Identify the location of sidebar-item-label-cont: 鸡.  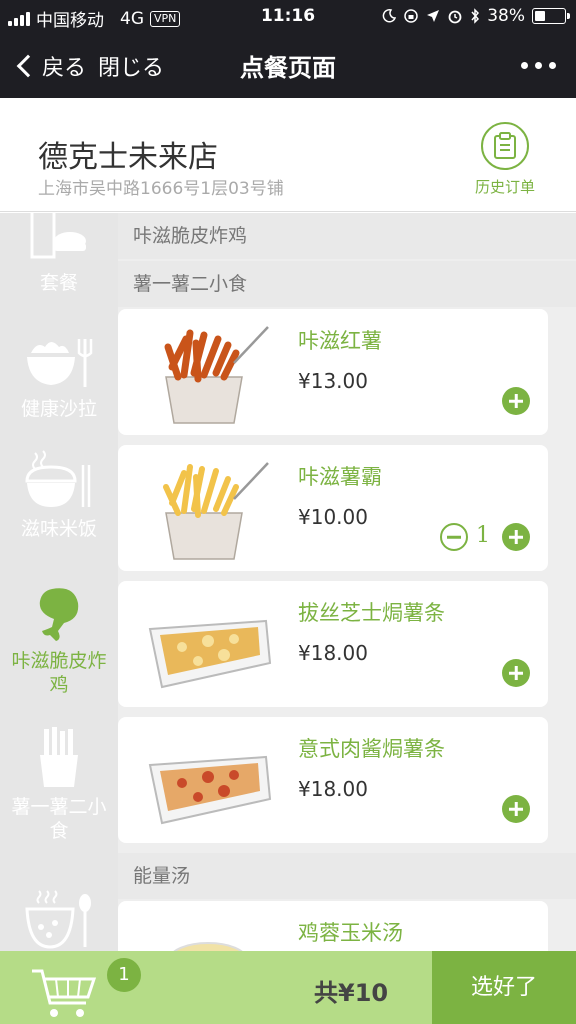
(59, 685).